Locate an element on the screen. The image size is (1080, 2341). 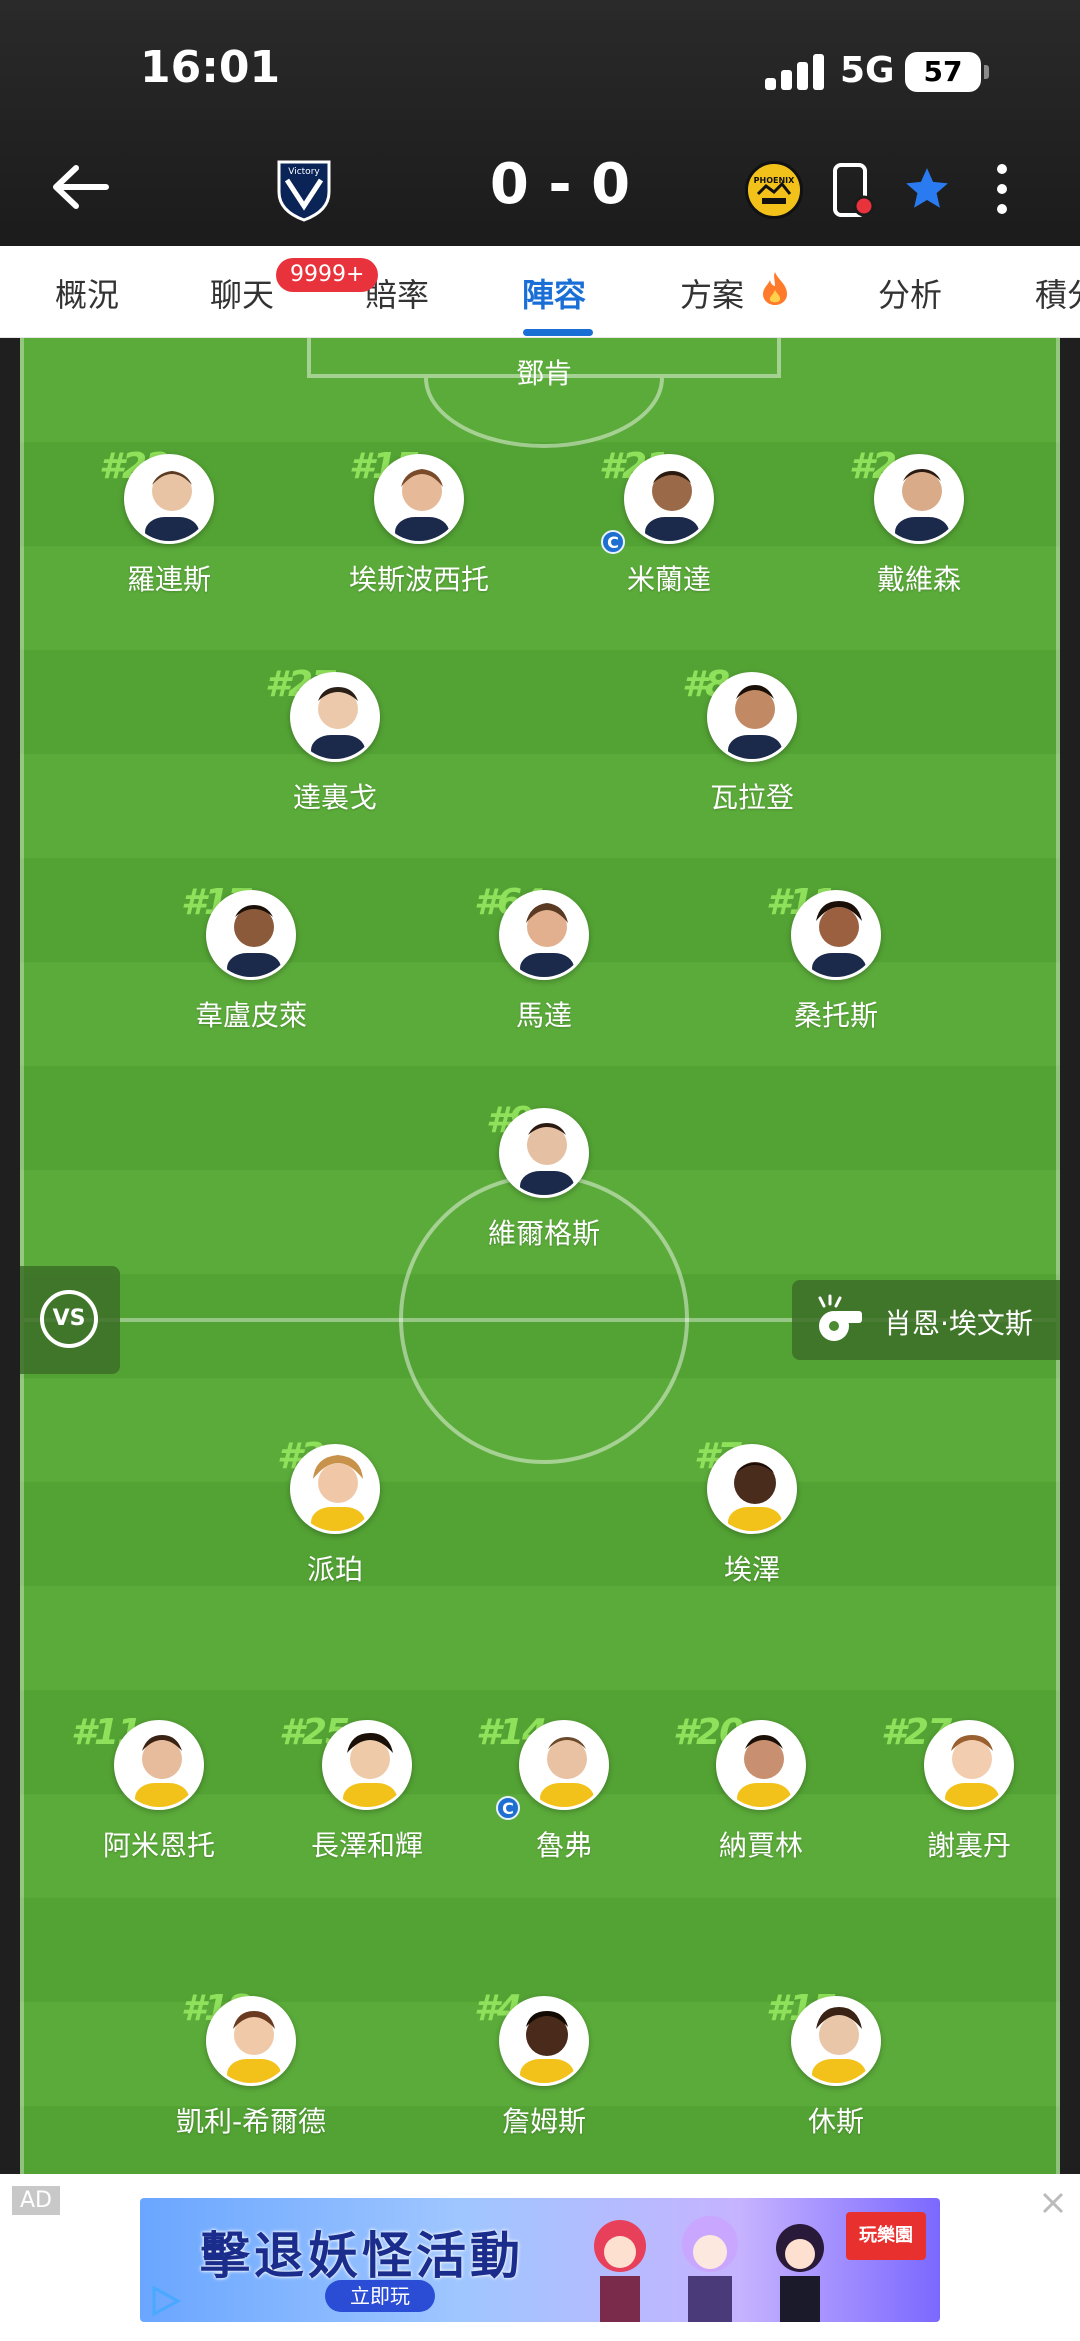
player-card: #7 埃澤 is located at coordinates (752, 1512).